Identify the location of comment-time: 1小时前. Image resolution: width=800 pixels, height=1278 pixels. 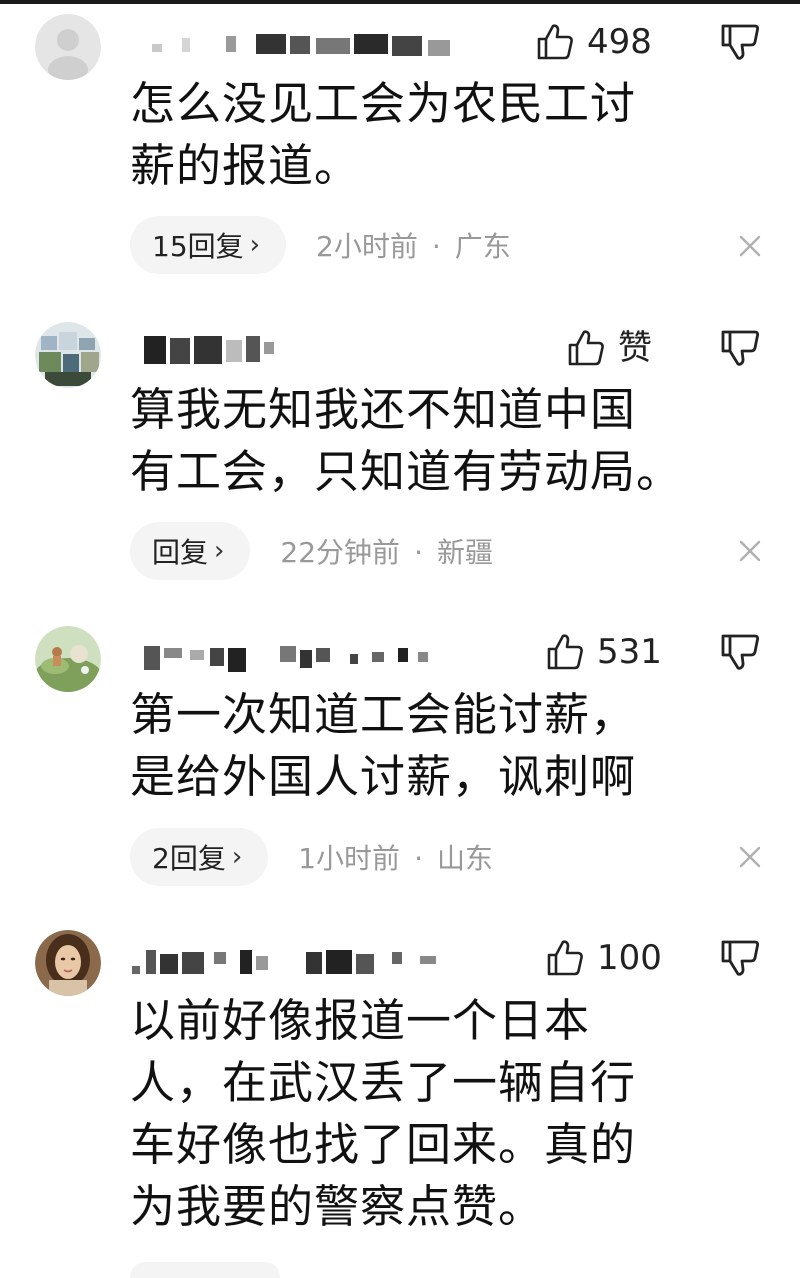
(349, 858).